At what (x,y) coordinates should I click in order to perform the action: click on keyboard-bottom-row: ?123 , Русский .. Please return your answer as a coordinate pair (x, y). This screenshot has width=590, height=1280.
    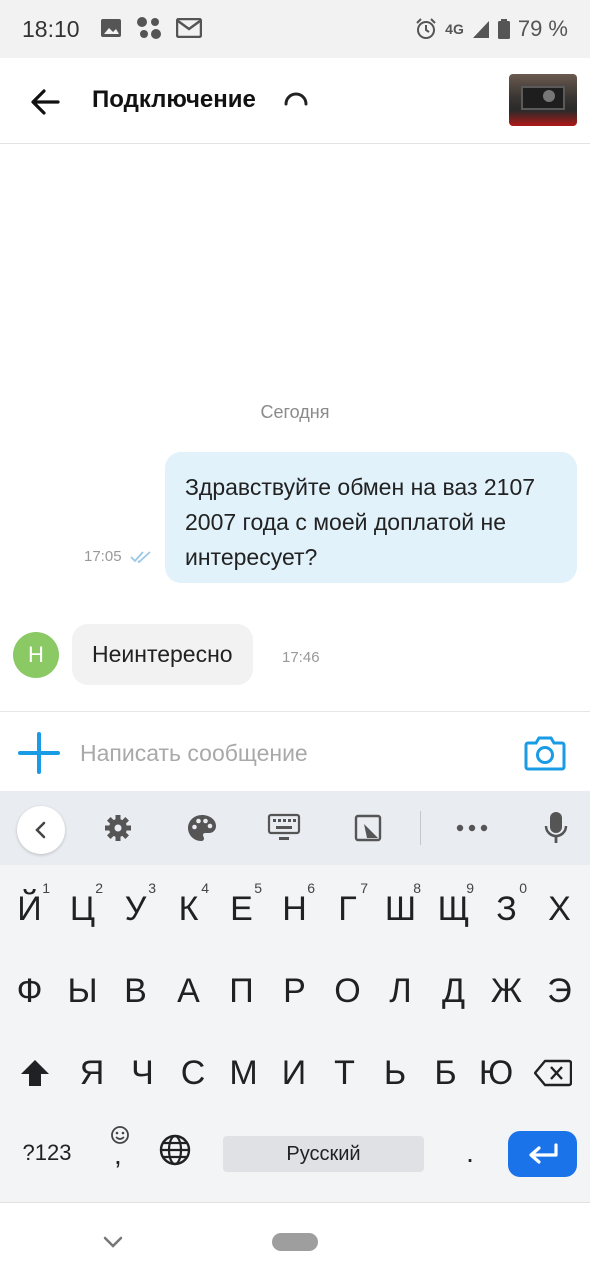
    Looking at the image, I should click on (295, 1152).